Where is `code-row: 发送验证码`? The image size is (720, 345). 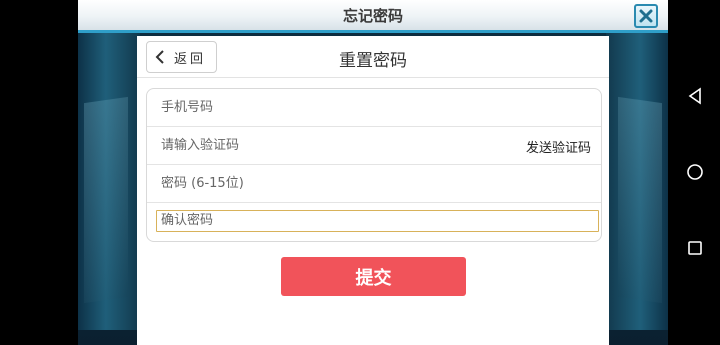
code-row: 发送验证码 is located at coordinates (374, 146).